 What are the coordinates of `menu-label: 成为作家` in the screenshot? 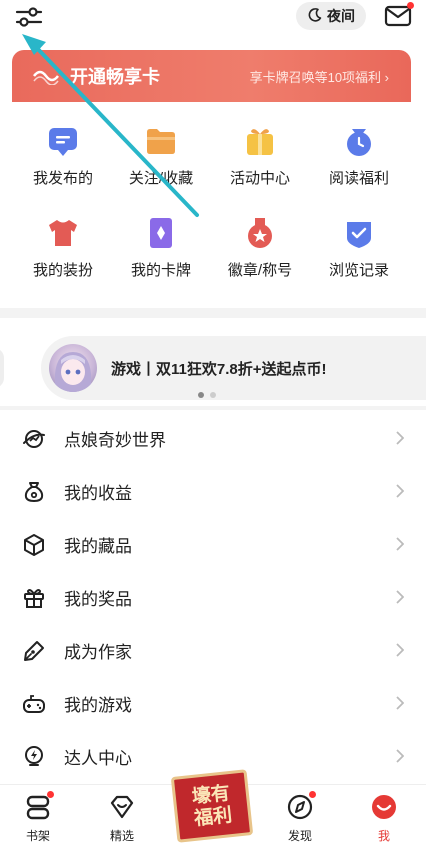 It's located at (98, 652).